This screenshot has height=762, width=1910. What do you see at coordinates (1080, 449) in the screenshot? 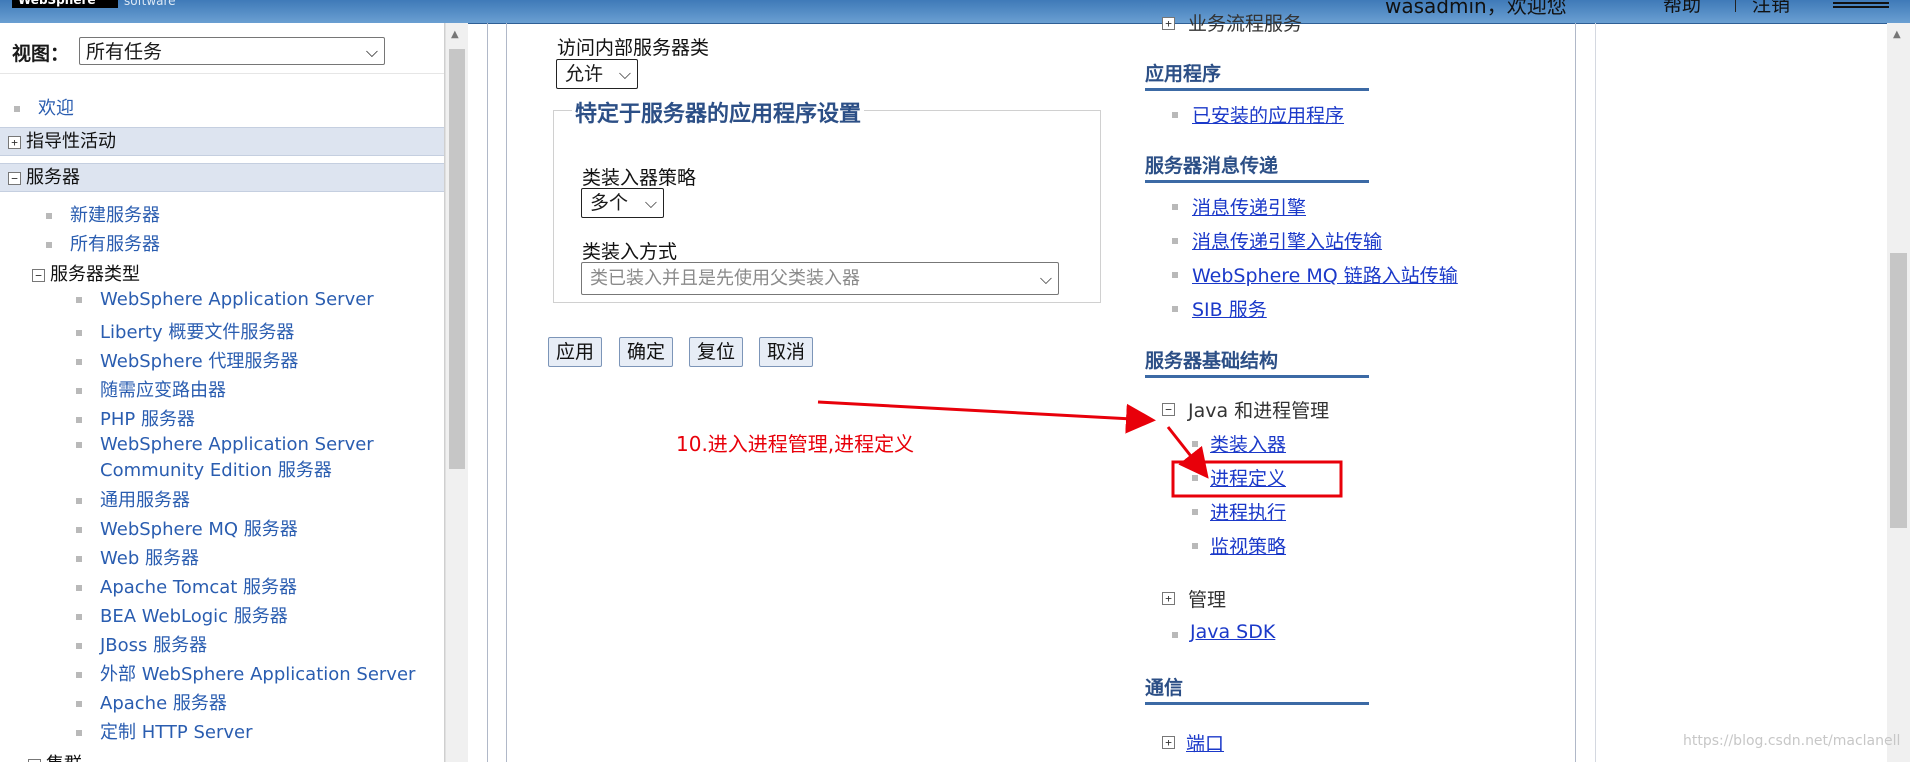
I see `annotation-overlay` at bounding box center [1080, 449].